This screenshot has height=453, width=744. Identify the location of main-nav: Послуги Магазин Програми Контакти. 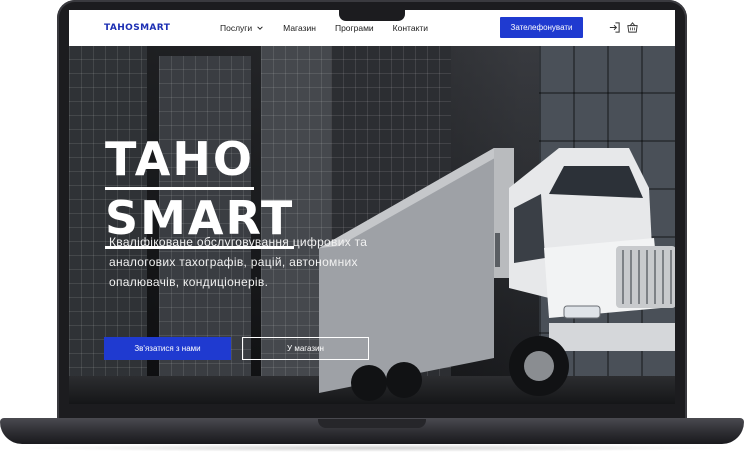
(324, 28).